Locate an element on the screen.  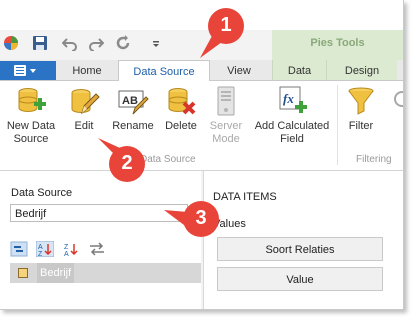
chevron-down-icon is located at coordinates (33, 71).